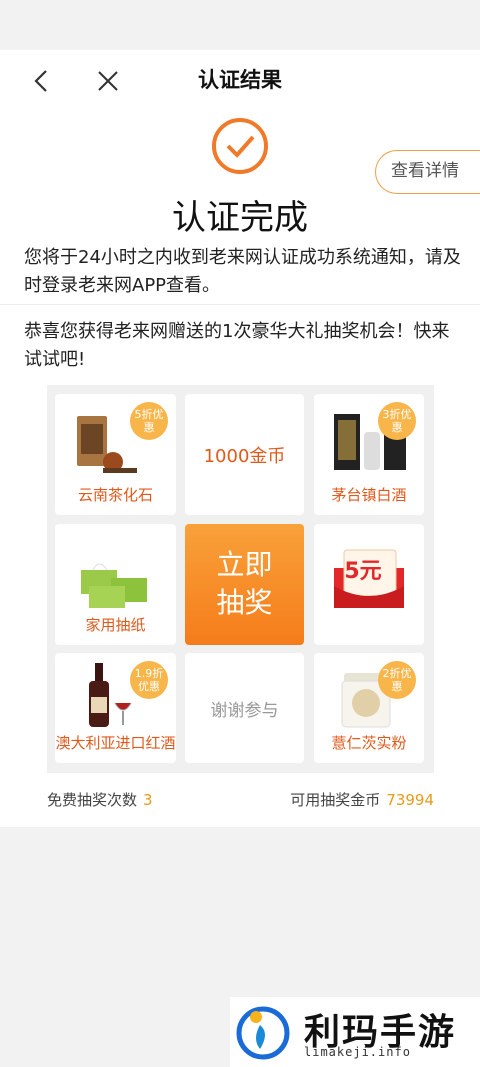 Image resolution: width=480 pixels, height=1067 pixels. Describe the element at coordinates (369, 495) in the screenshot. I see `prize-label: 茅台镇白酒` at that location.